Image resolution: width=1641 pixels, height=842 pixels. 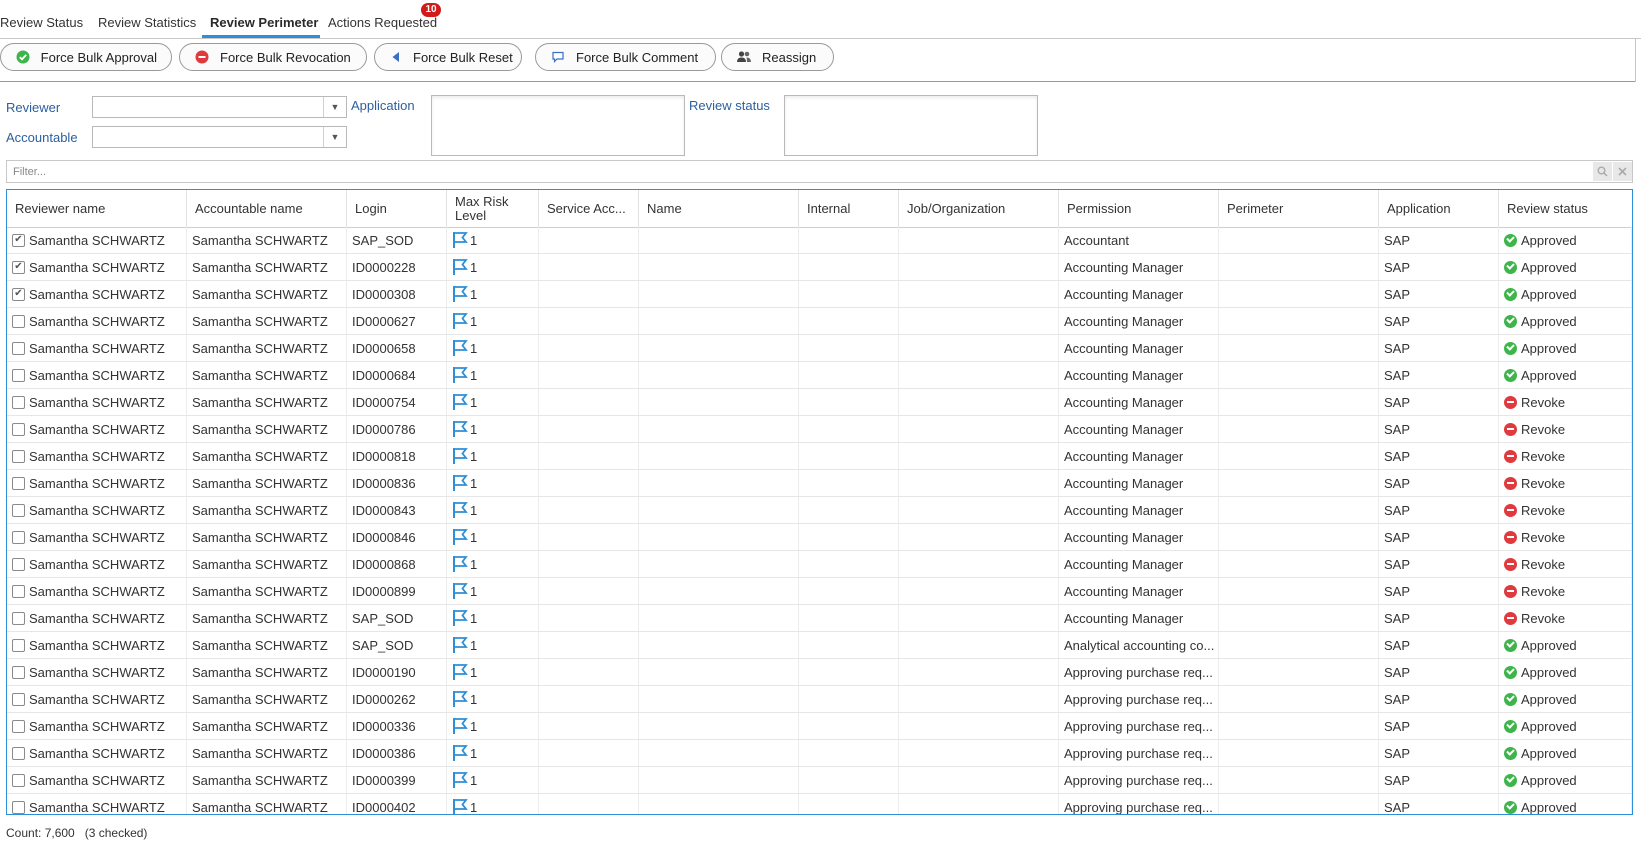 I want to click on table-cell: ID0000627, so click(x=397, y=321).